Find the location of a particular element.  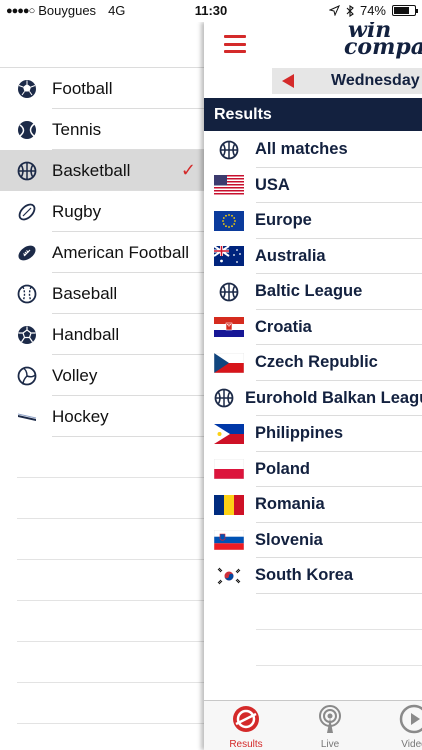

results-item-label: Poland is located at coordinates (283, 468).